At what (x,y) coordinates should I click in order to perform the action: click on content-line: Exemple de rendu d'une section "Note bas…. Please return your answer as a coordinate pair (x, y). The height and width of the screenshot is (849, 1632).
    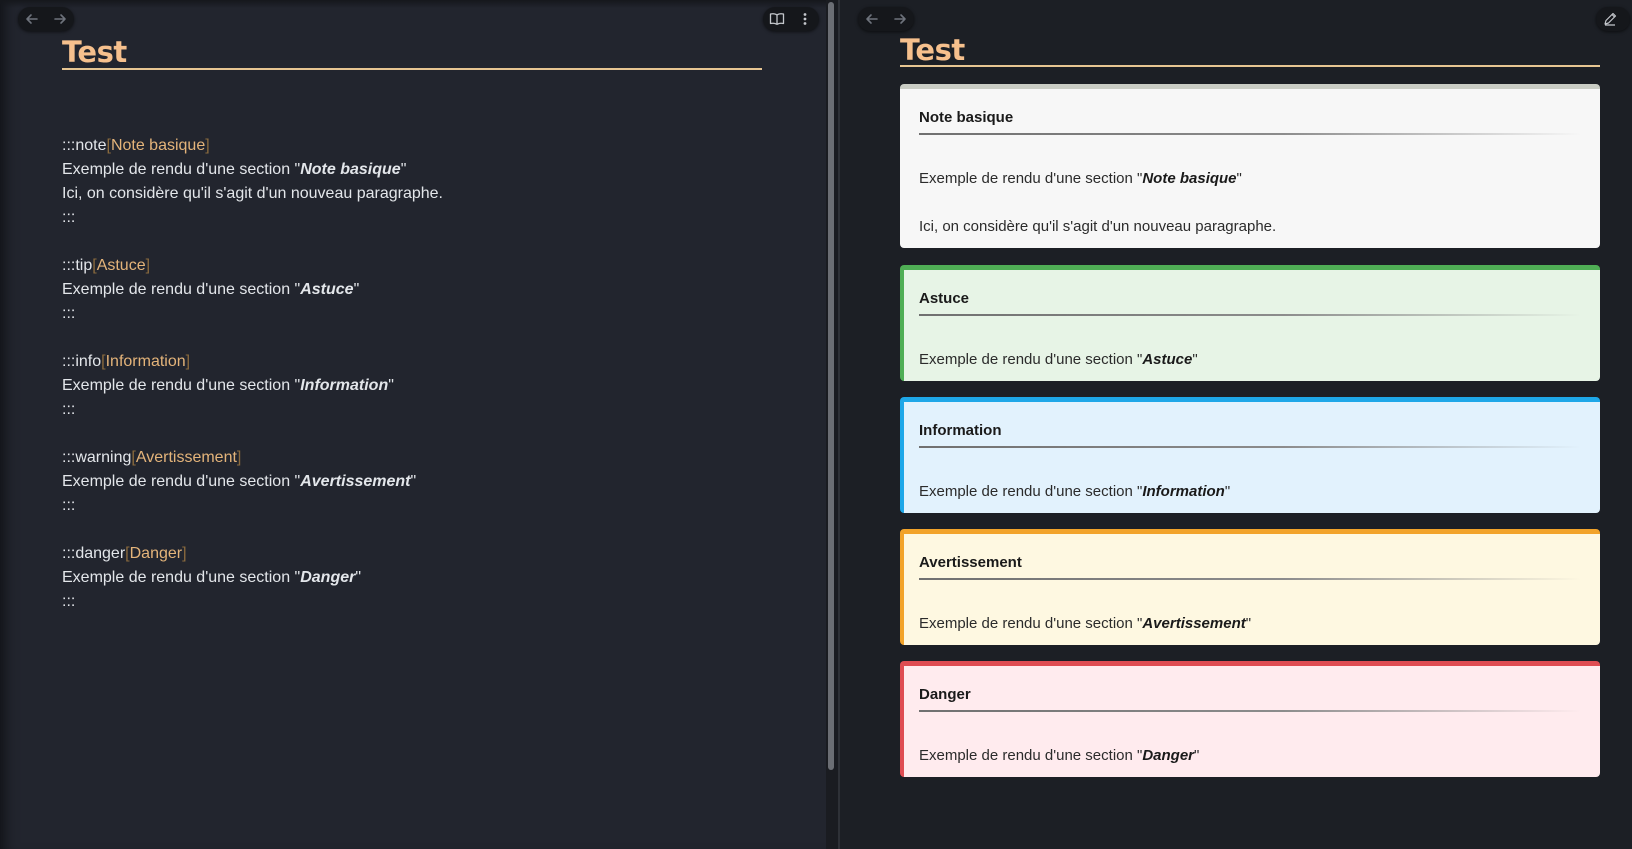
    Looking at the image, I should click on (412, 170).